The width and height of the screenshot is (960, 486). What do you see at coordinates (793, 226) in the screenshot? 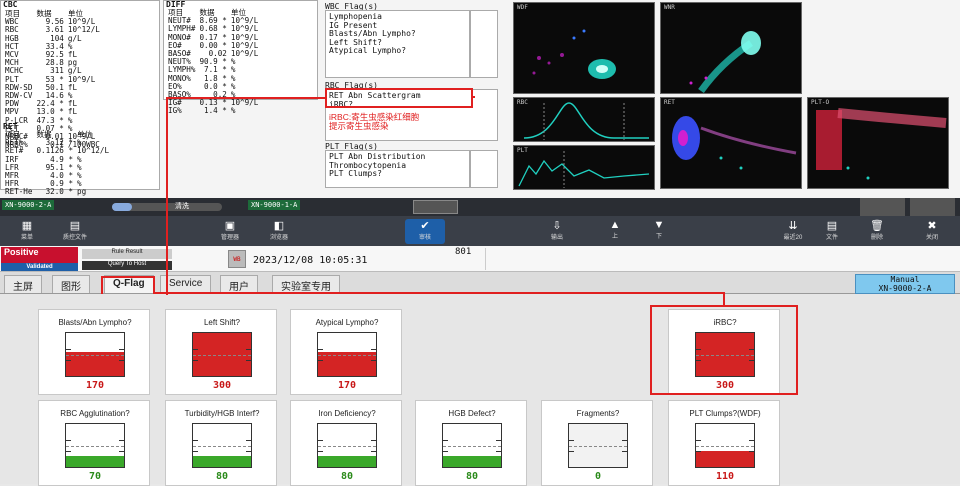
I see `recent-icon: ⇊` at bounding box center [793, 226].